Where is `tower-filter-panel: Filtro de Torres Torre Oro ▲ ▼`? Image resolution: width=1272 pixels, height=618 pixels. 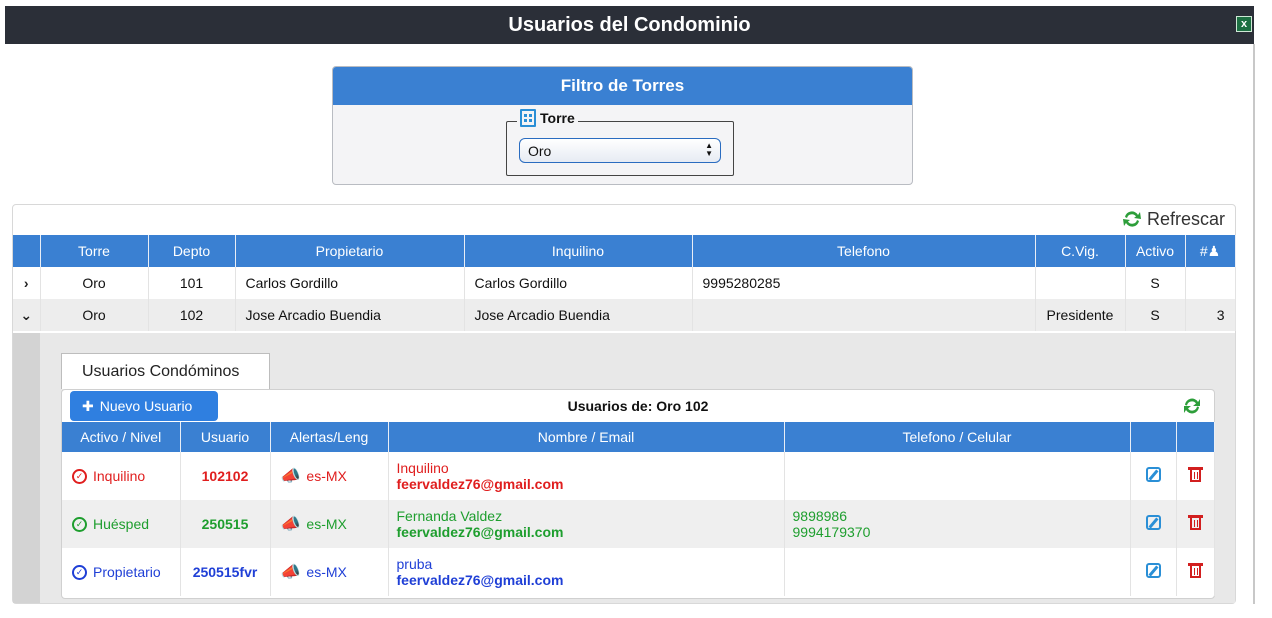
tower-filter-panel: Filtro de Torres Torre Oro ▲ ▼ is located at coordinates (622, 125).